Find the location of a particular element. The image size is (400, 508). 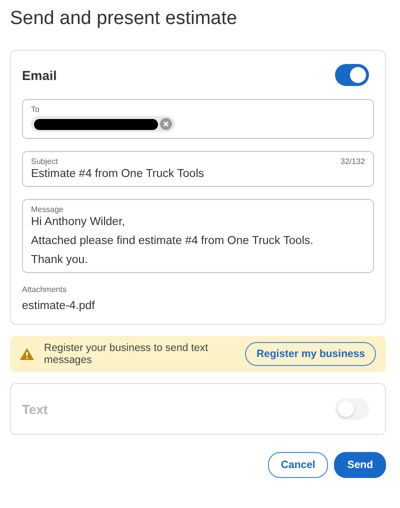

to-field: To is located at coordinates (198, 119).